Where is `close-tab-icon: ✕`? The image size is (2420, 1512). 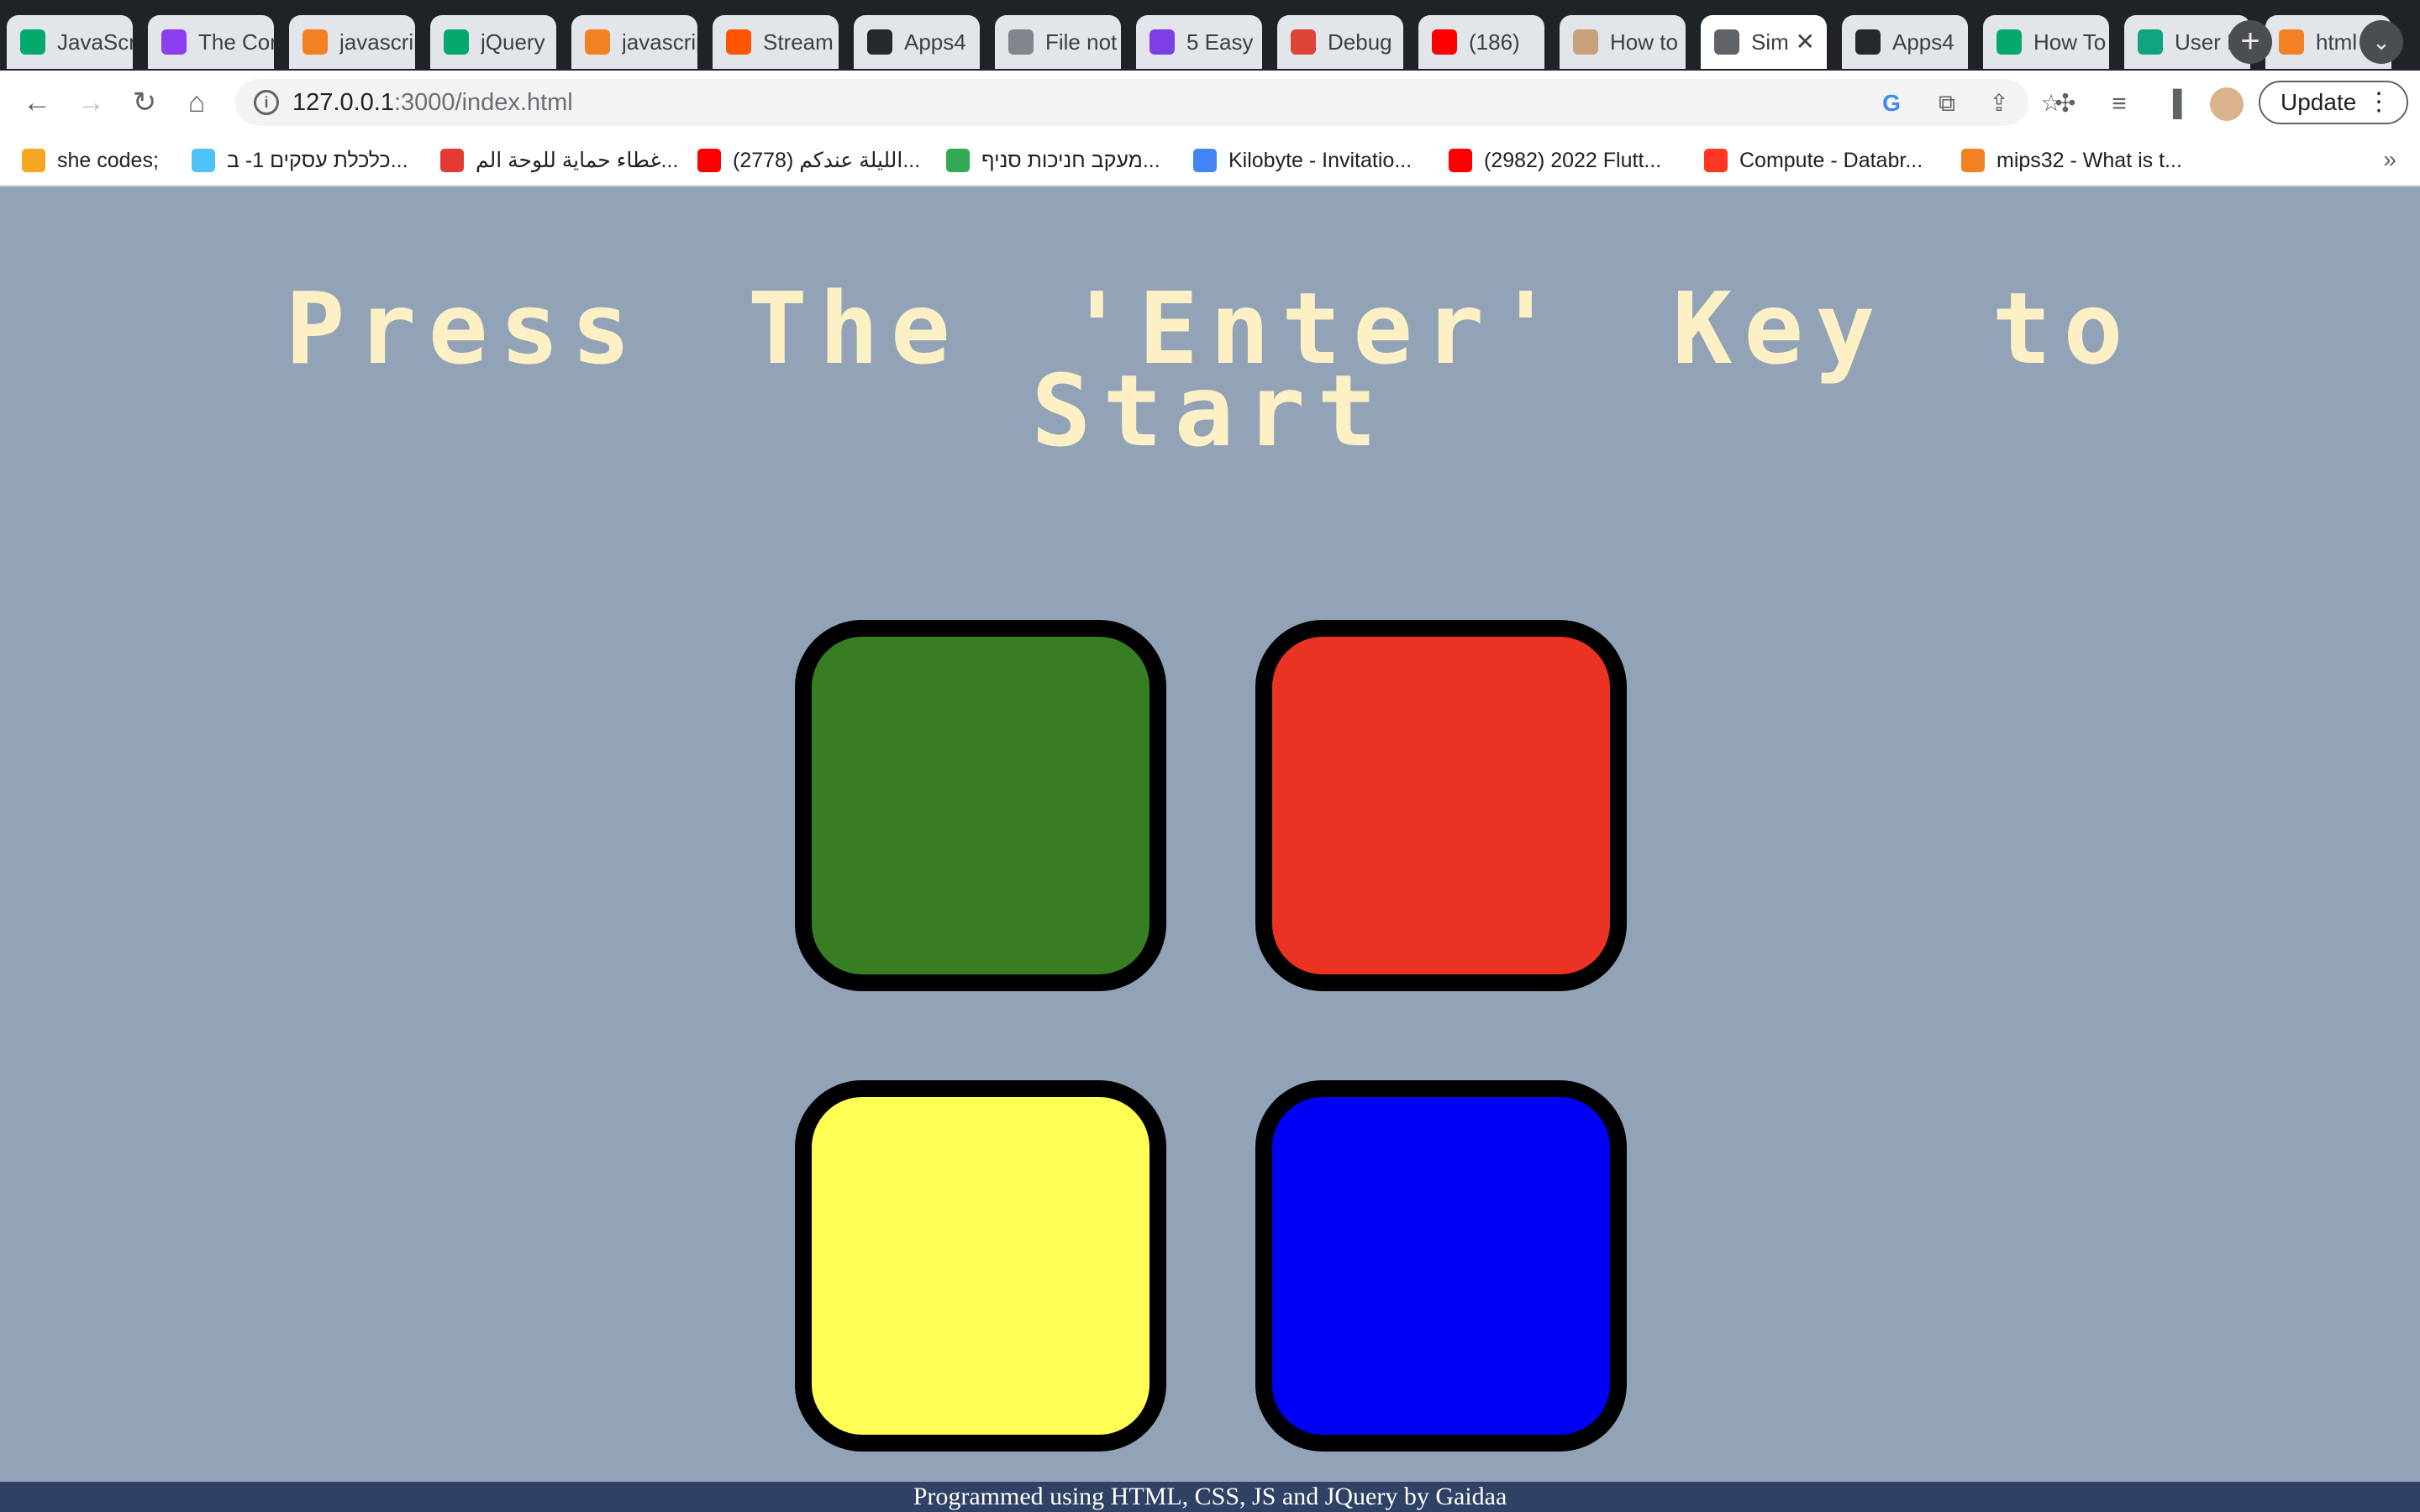 close-tab-icon: ✕ is located at coordinates (1805, 42).